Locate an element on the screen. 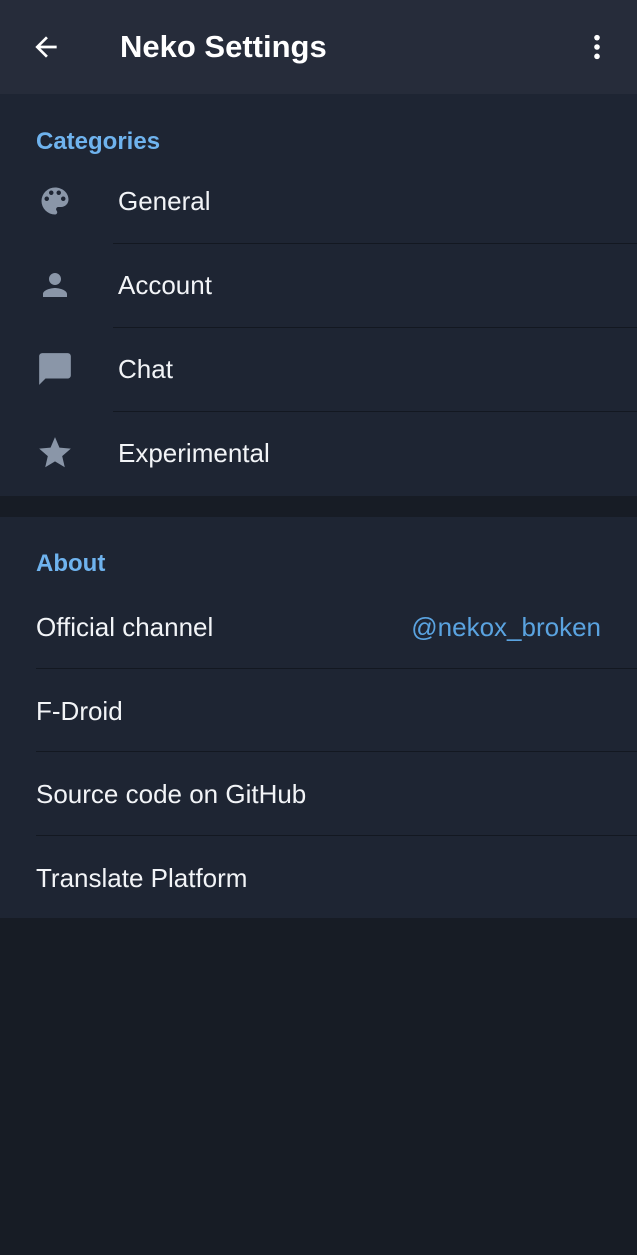 This screenshot has width=637, height=1255. about-item-source-code: Source code on GitHub is located at coordinates (318, 794).